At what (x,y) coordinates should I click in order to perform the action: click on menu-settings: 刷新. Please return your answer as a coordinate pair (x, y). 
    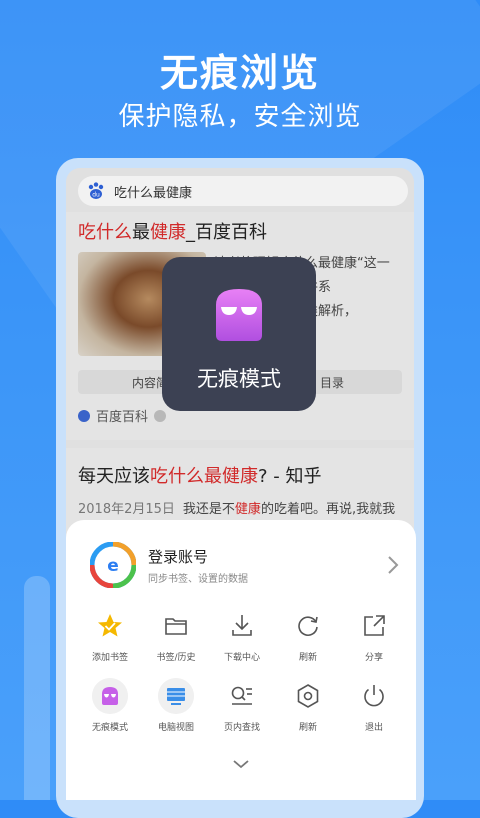
    Looking at the image, I should click on (308, 705).